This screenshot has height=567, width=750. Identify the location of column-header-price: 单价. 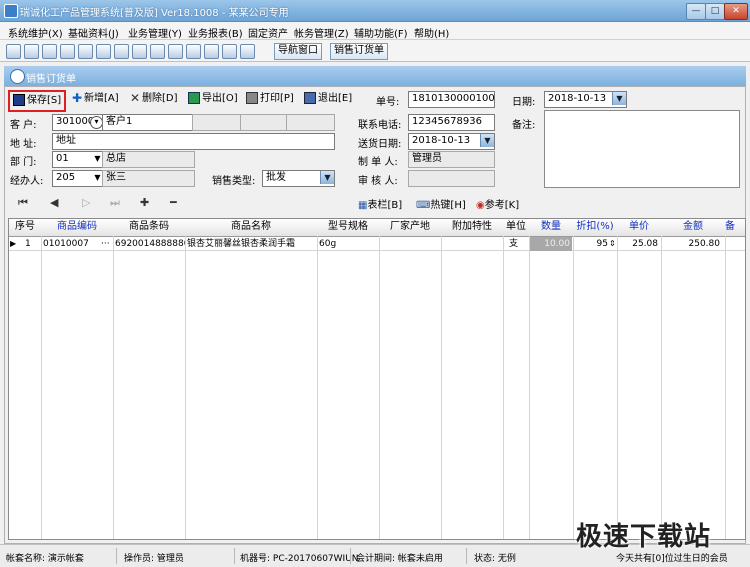
(639, 228).